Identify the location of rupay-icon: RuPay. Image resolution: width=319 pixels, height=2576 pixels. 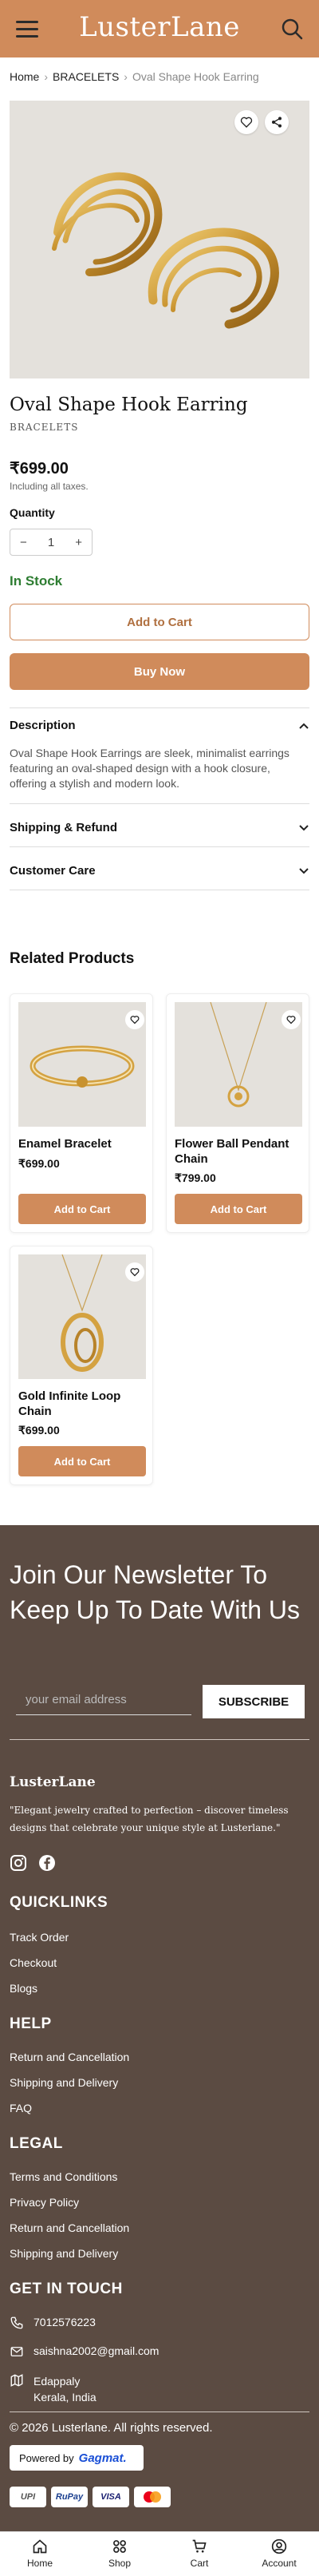
(70, 2497).